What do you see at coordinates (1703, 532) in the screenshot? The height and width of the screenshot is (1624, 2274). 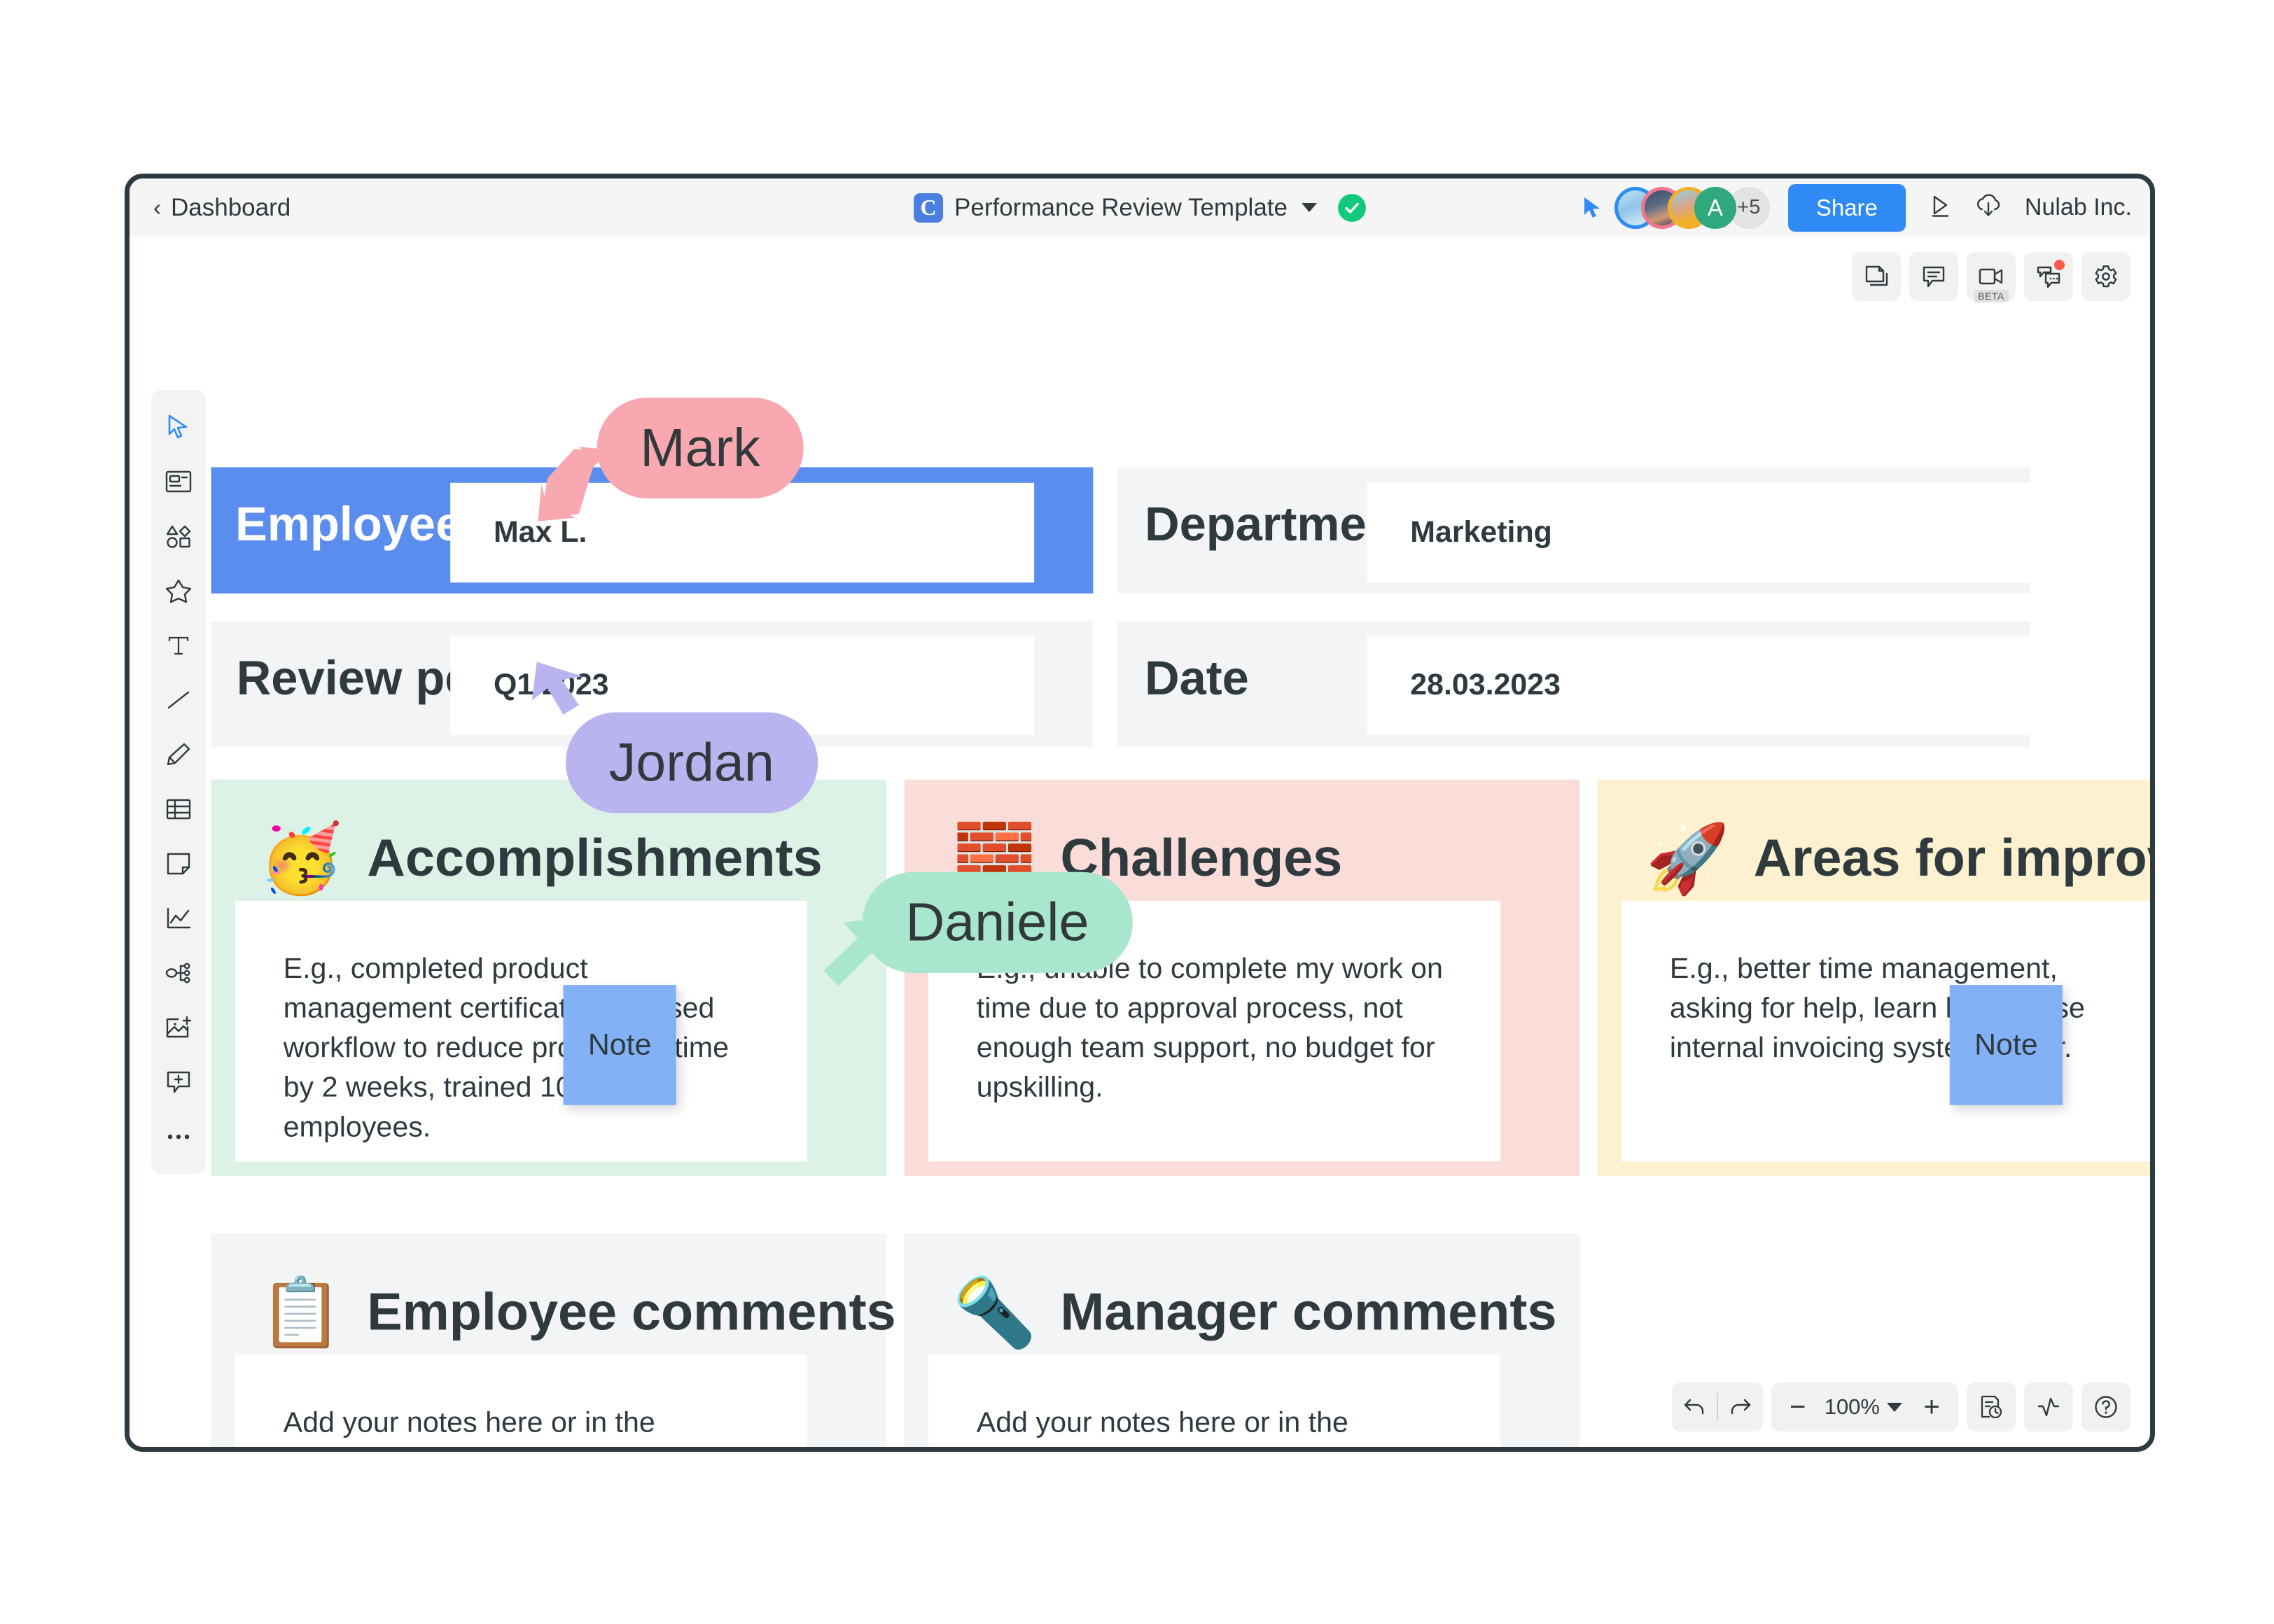 I see `department-input: Marketing` at bounding box center [1703, 532].